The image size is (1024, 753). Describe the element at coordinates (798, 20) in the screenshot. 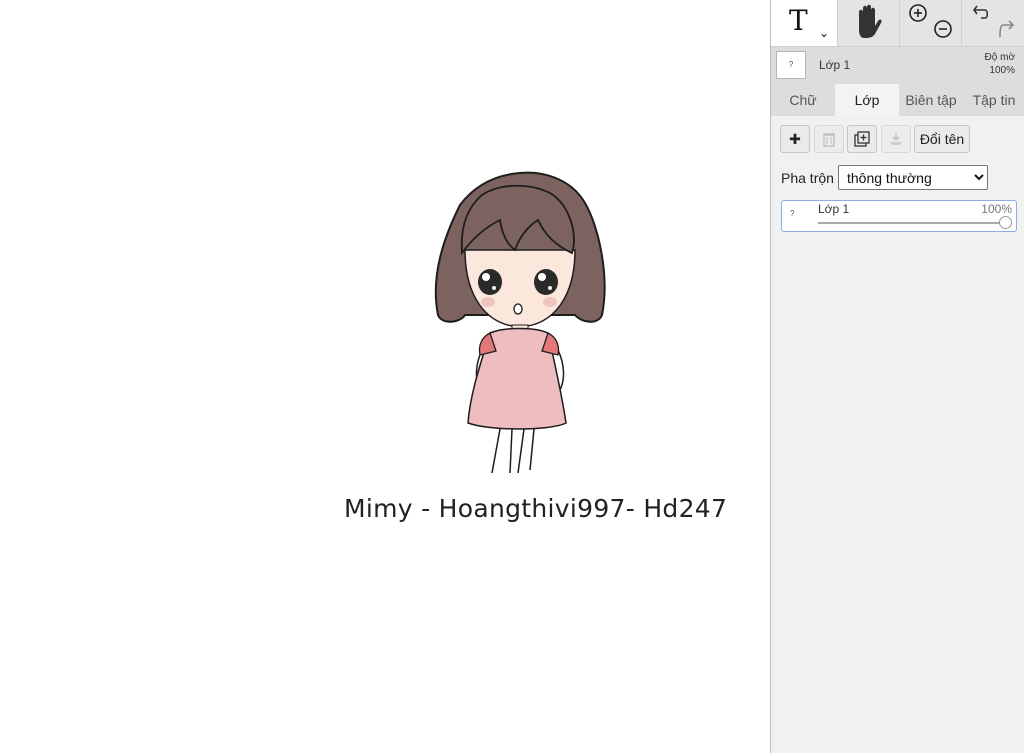

I see `text-tool-label: T` at that location.